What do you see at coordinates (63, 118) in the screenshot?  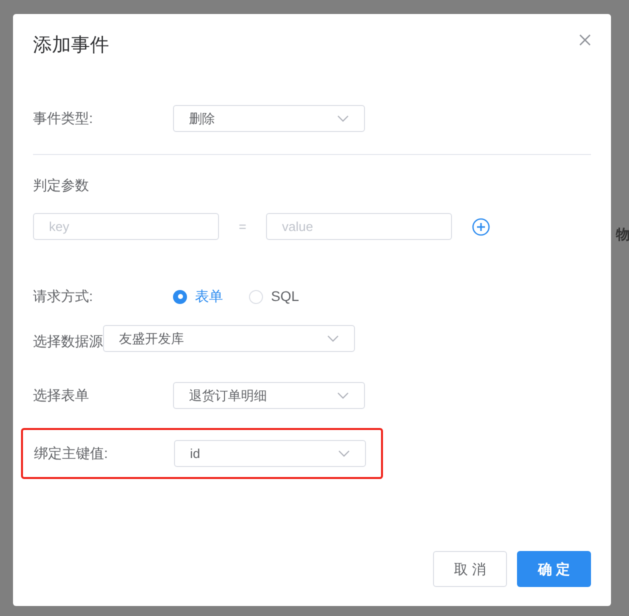 I see `field-label: 事件类型:` at bounding box center [63, 118].